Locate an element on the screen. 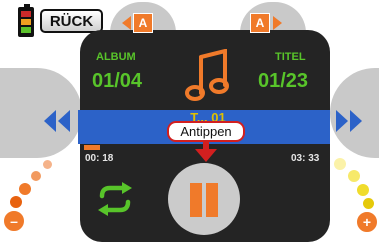 This screenshot has height=243, width=379. music-note-icon is located at coordinates (207, 75).